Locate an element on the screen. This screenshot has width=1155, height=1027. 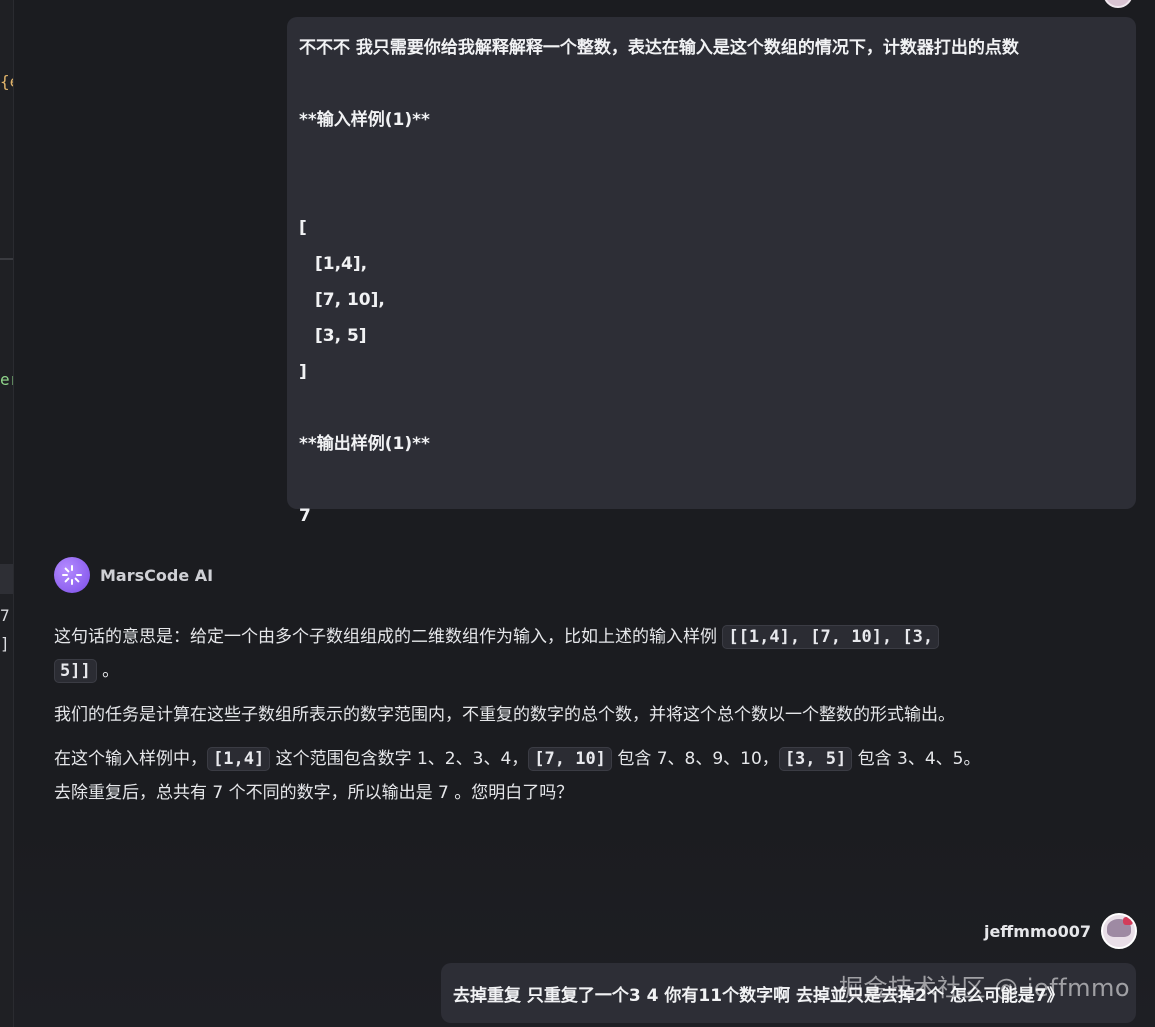
selection-line is located at coordinates (6, 579).